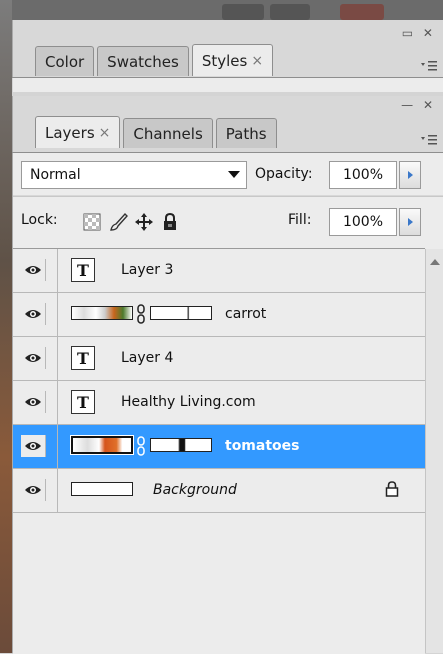 Image resolution: width=443 pixels, height=654 pixels. Describe the element at coordinates (6, 326) in the screenshot. I see `background-image-strip` at that location.